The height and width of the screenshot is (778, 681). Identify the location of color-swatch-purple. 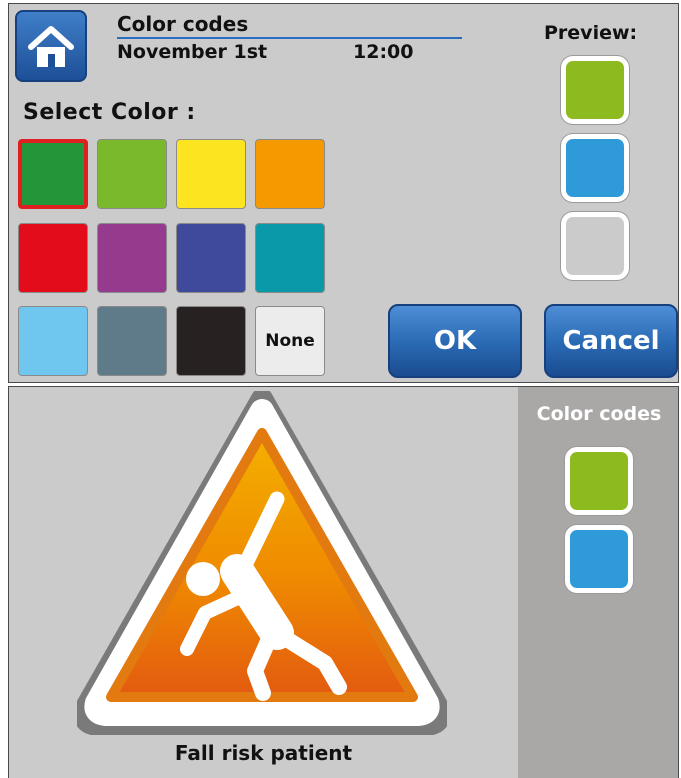
(132, 258).